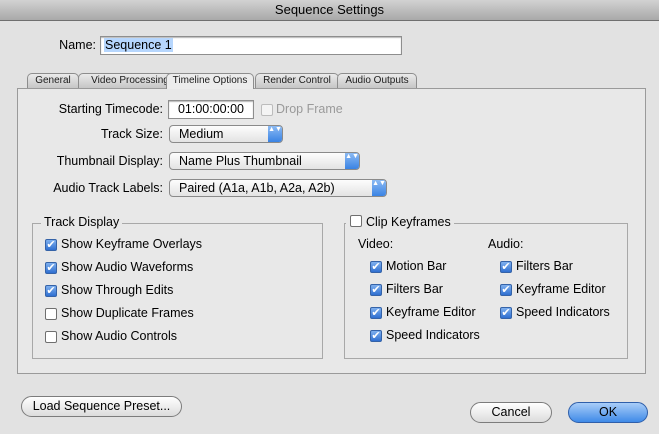  What do you see at coordinates (563, 312) in the screenshot?
I see `audio-speed-indicators-label: Speed Indicators` at bounding box center [563, 312].